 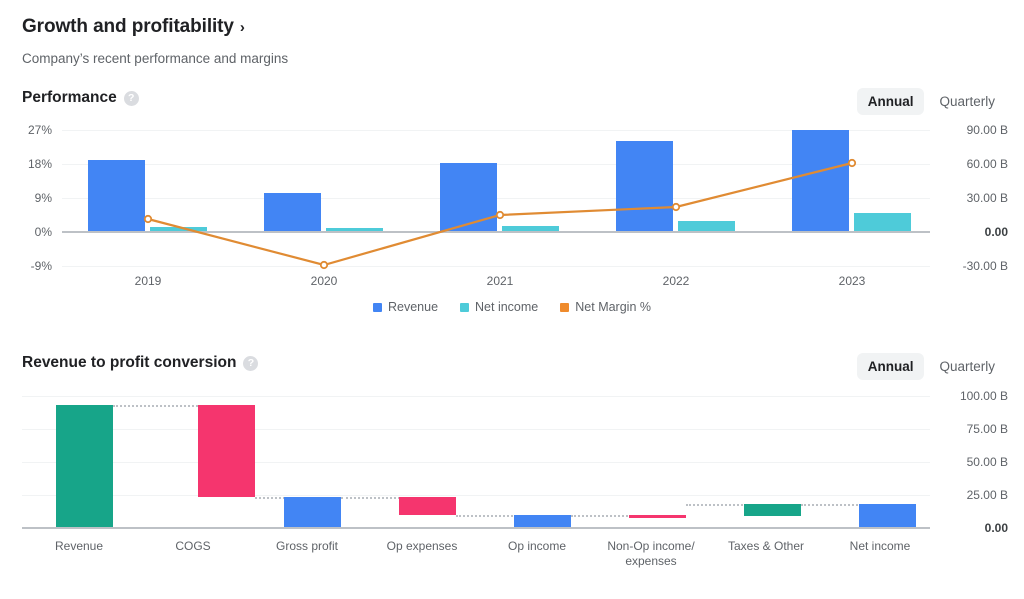 I want to click on zero-baseline, so click(x=476, y=528).